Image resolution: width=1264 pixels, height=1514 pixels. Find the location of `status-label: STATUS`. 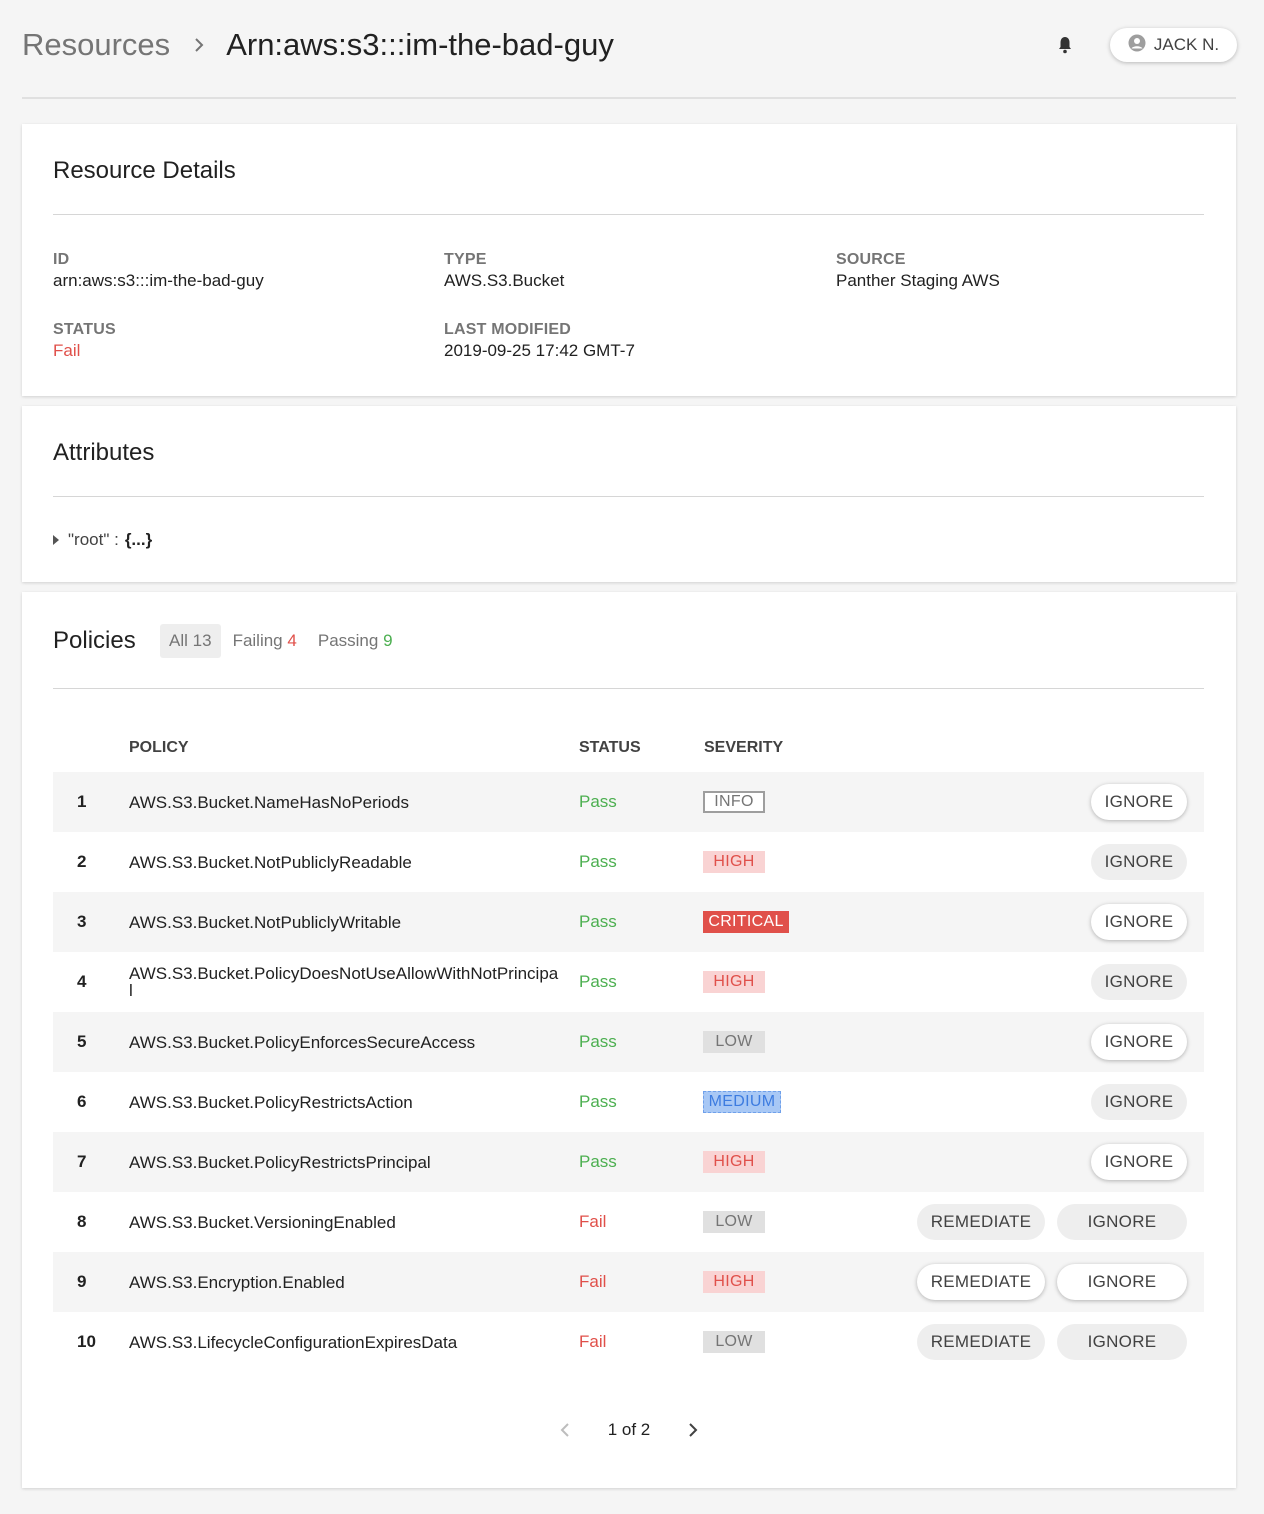

status-label: STATUS is located at coordinates (84, 329).